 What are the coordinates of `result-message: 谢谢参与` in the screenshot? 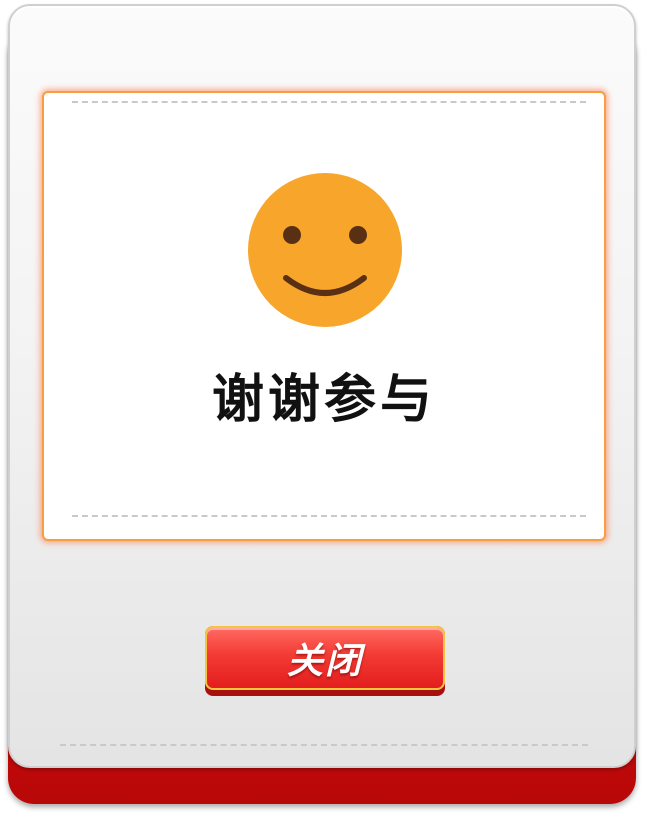 It's located at (323, 400).